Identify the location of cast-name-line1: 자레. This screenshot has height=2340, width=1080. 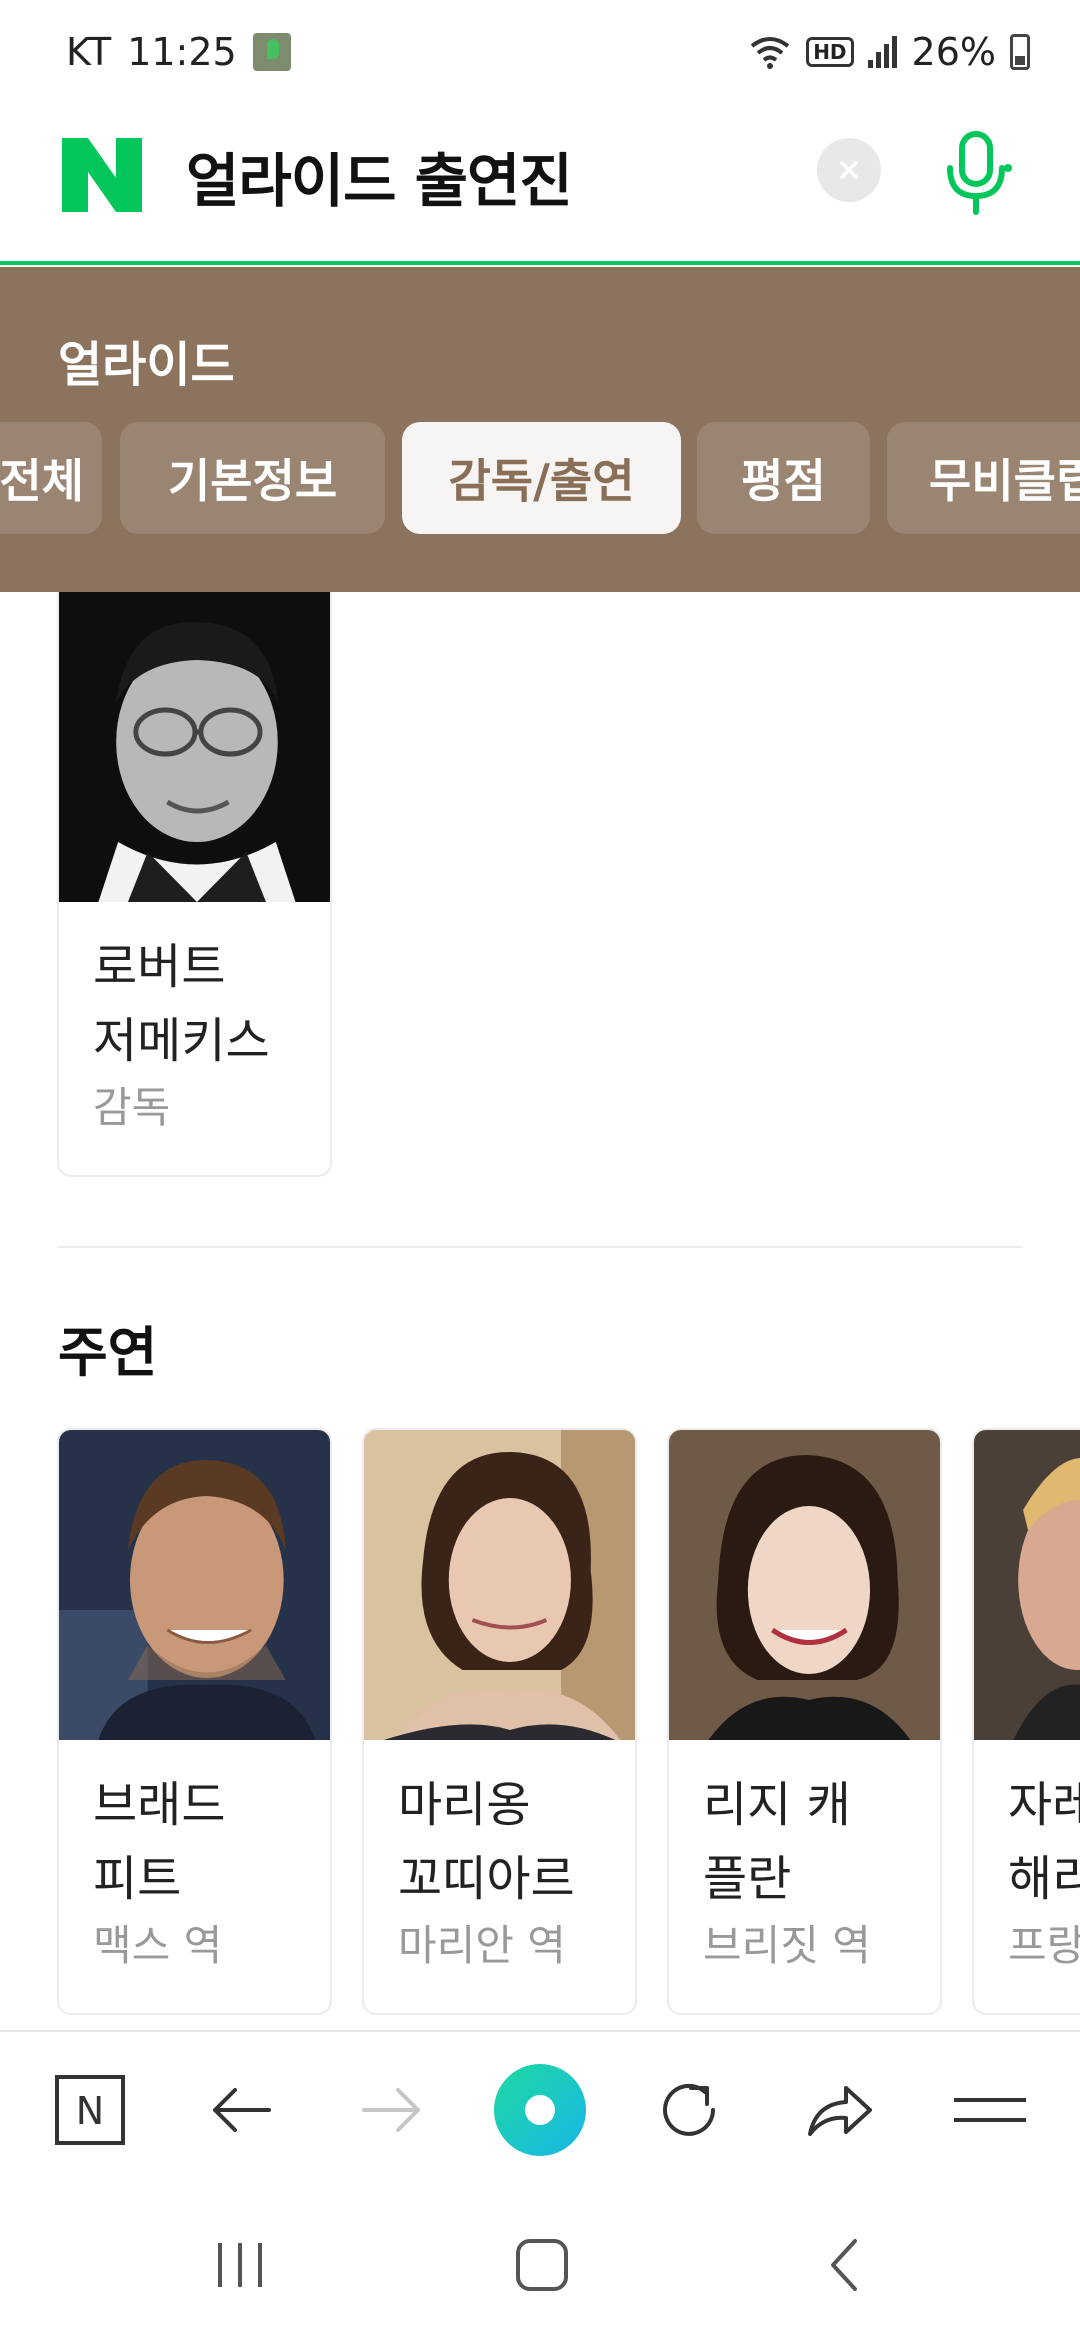
(1044, 1805).